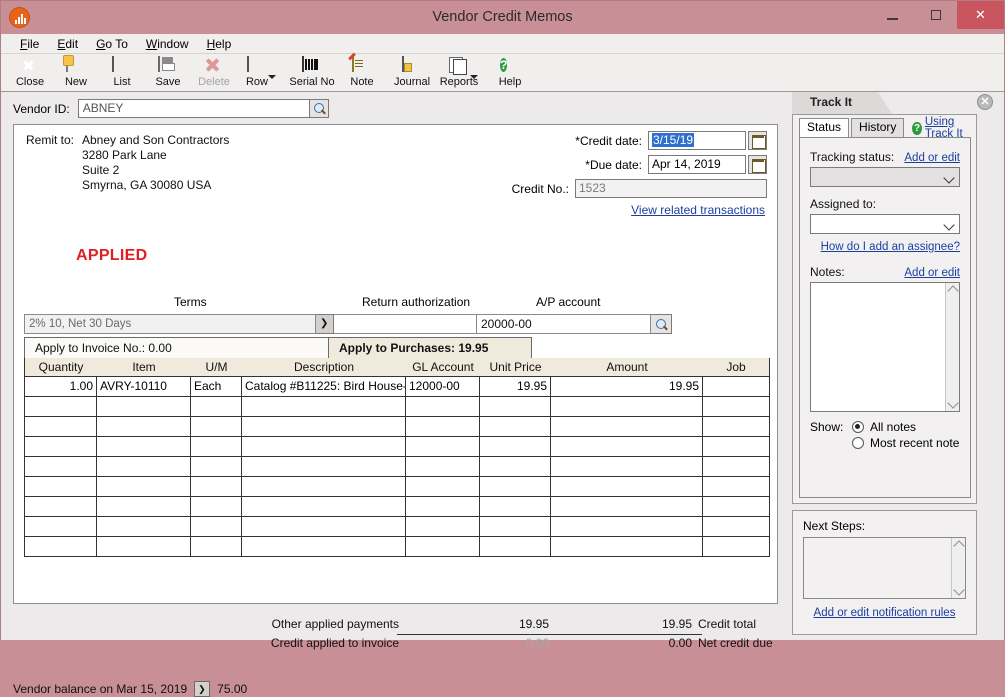 Image resolution: width=1005 pixels, height=697 pixels. I want to click on cell-quantity: 1.00, so click(61, 386).